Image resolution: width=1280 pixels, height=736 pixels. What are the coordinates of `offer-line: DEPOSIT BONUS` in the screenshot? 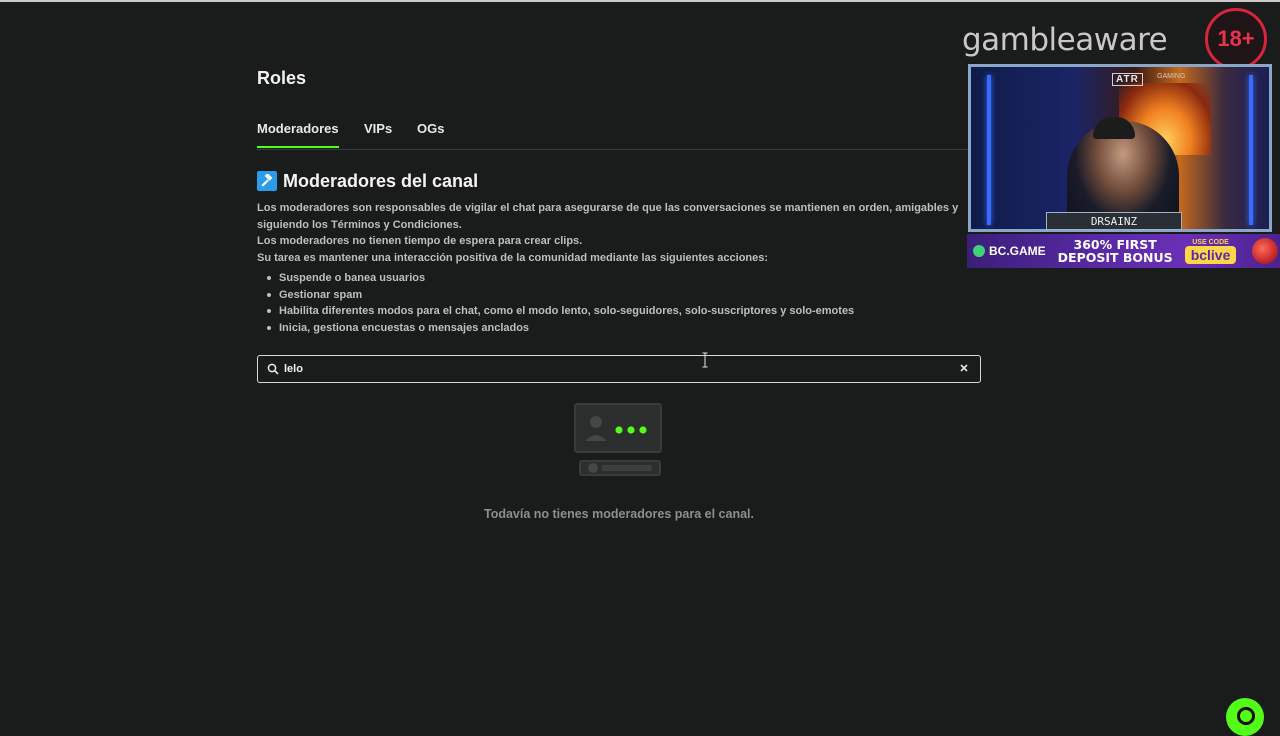 It's located at (1115, 257).